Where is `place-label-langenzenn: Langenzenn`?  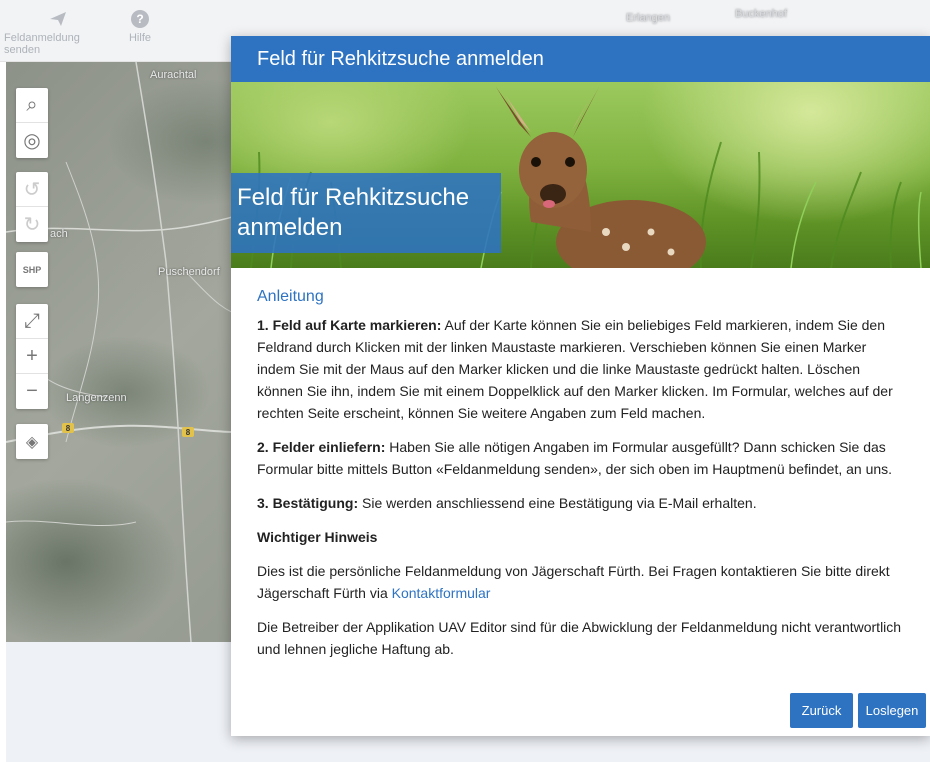
place-label-langenzenn: Langenzenn is located at coordinates (96, 398).